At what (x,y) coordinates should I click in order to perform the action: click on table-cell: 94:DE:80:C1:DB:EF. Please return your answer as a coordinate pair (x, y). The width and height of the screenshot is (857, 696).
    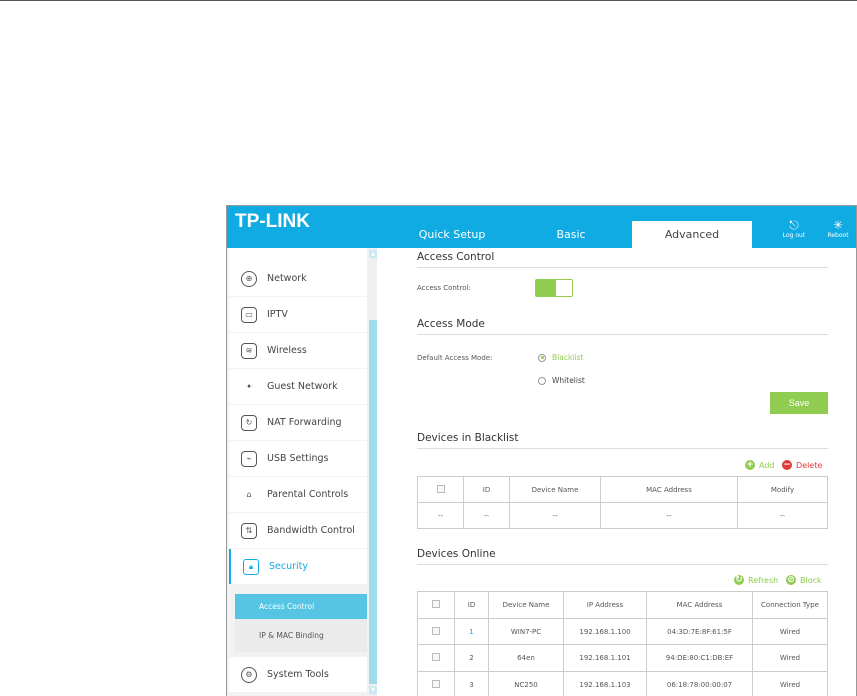
    Looking at the image, I should click on (699, 658).